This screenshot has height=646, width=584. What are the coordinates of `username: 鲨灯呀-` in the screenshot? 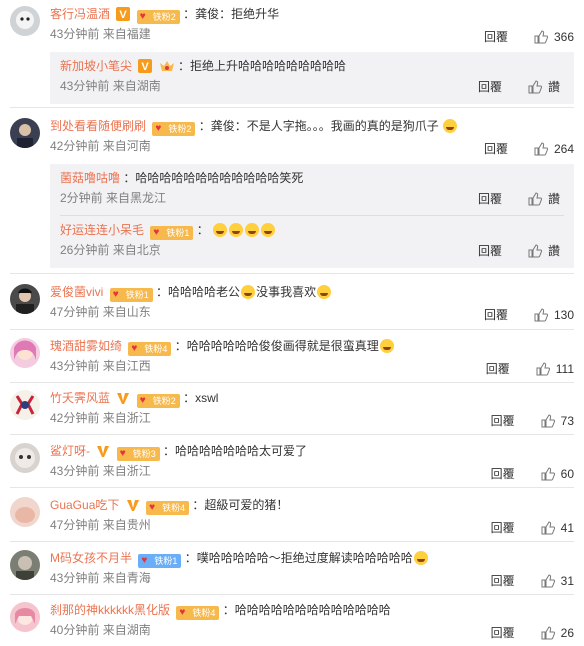 It's located at (70, 451).